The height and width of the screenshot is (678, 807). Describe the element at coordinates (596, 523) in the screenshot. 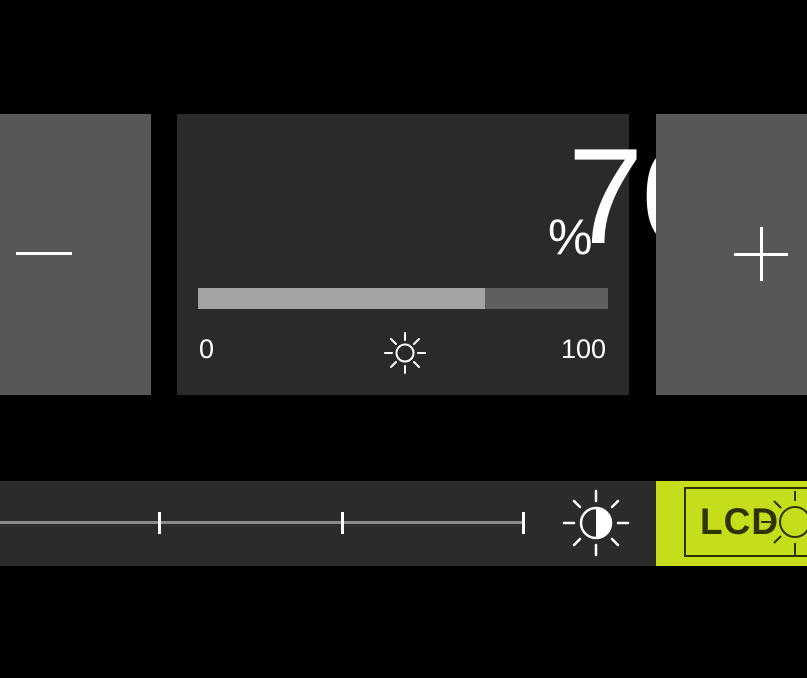

I see `contrast-sun-icon` at that location.